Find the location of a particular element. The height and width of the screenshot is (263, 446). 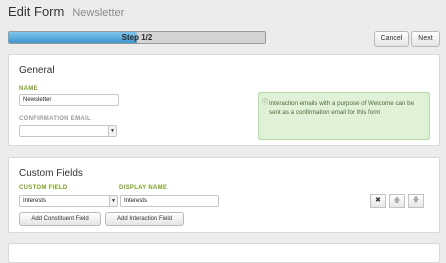

name-input: Newsletter is located at coordinates (69, 100).